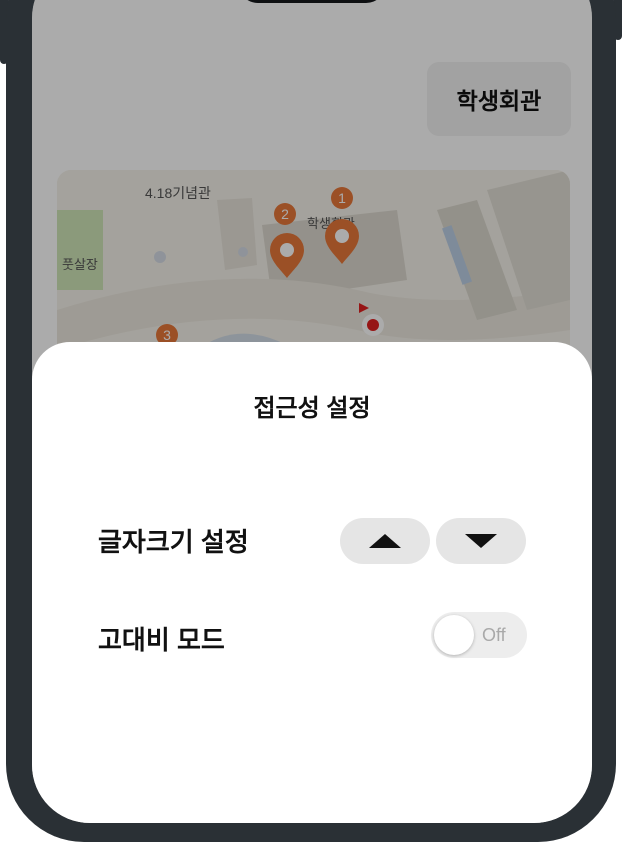 The height and width of the screenshot is (849, 622). Describe the element at coordinates (494, 635) in the screenshot. I see `toggle-state-label: Off` at that location.